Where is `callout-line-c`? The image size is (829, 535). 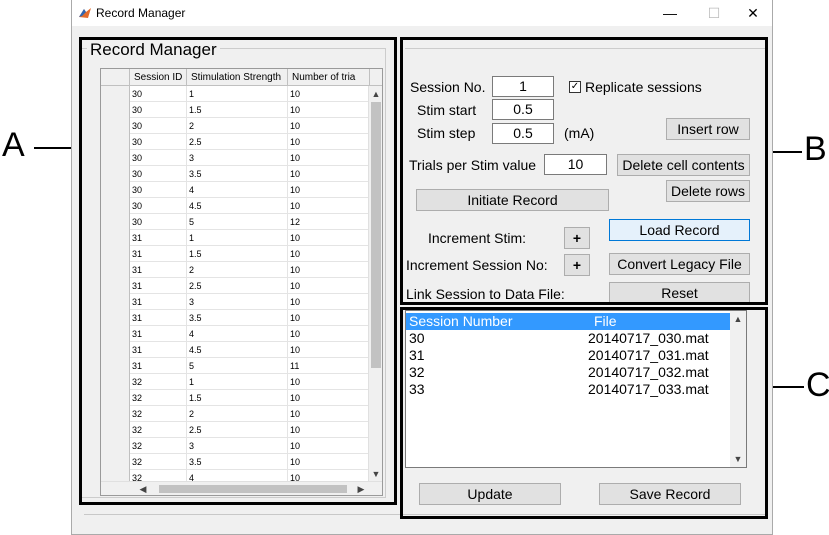
callout-line-c is located at coordinates (787, 387).